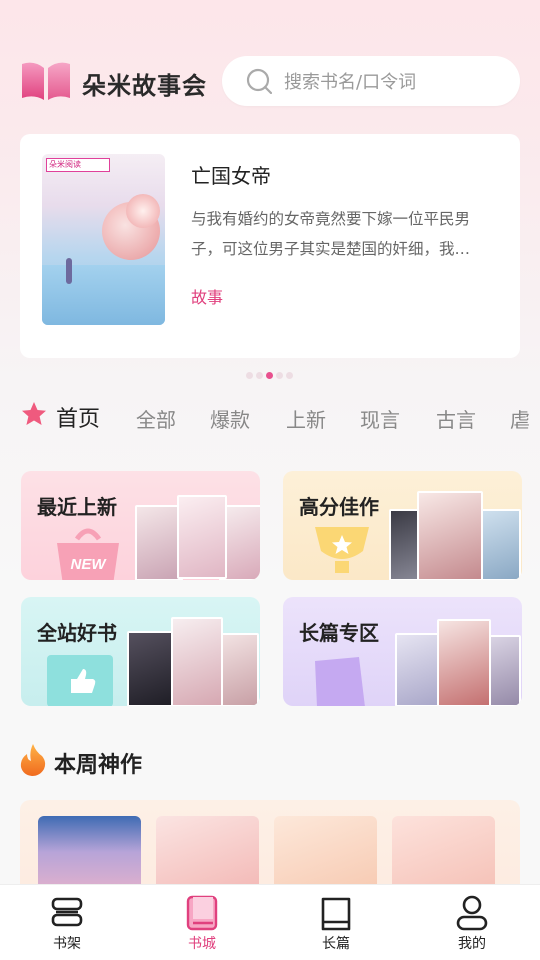 The width and height of the screenshot is (540, 960). Describe the element at coordinates (103, 295) in the screenshot. I see `cover-sea` at that location.